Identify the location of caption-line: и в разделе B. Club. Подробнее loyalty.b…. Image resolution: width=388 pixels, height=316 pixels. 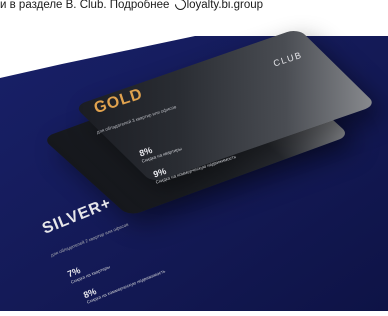
(194, 10).